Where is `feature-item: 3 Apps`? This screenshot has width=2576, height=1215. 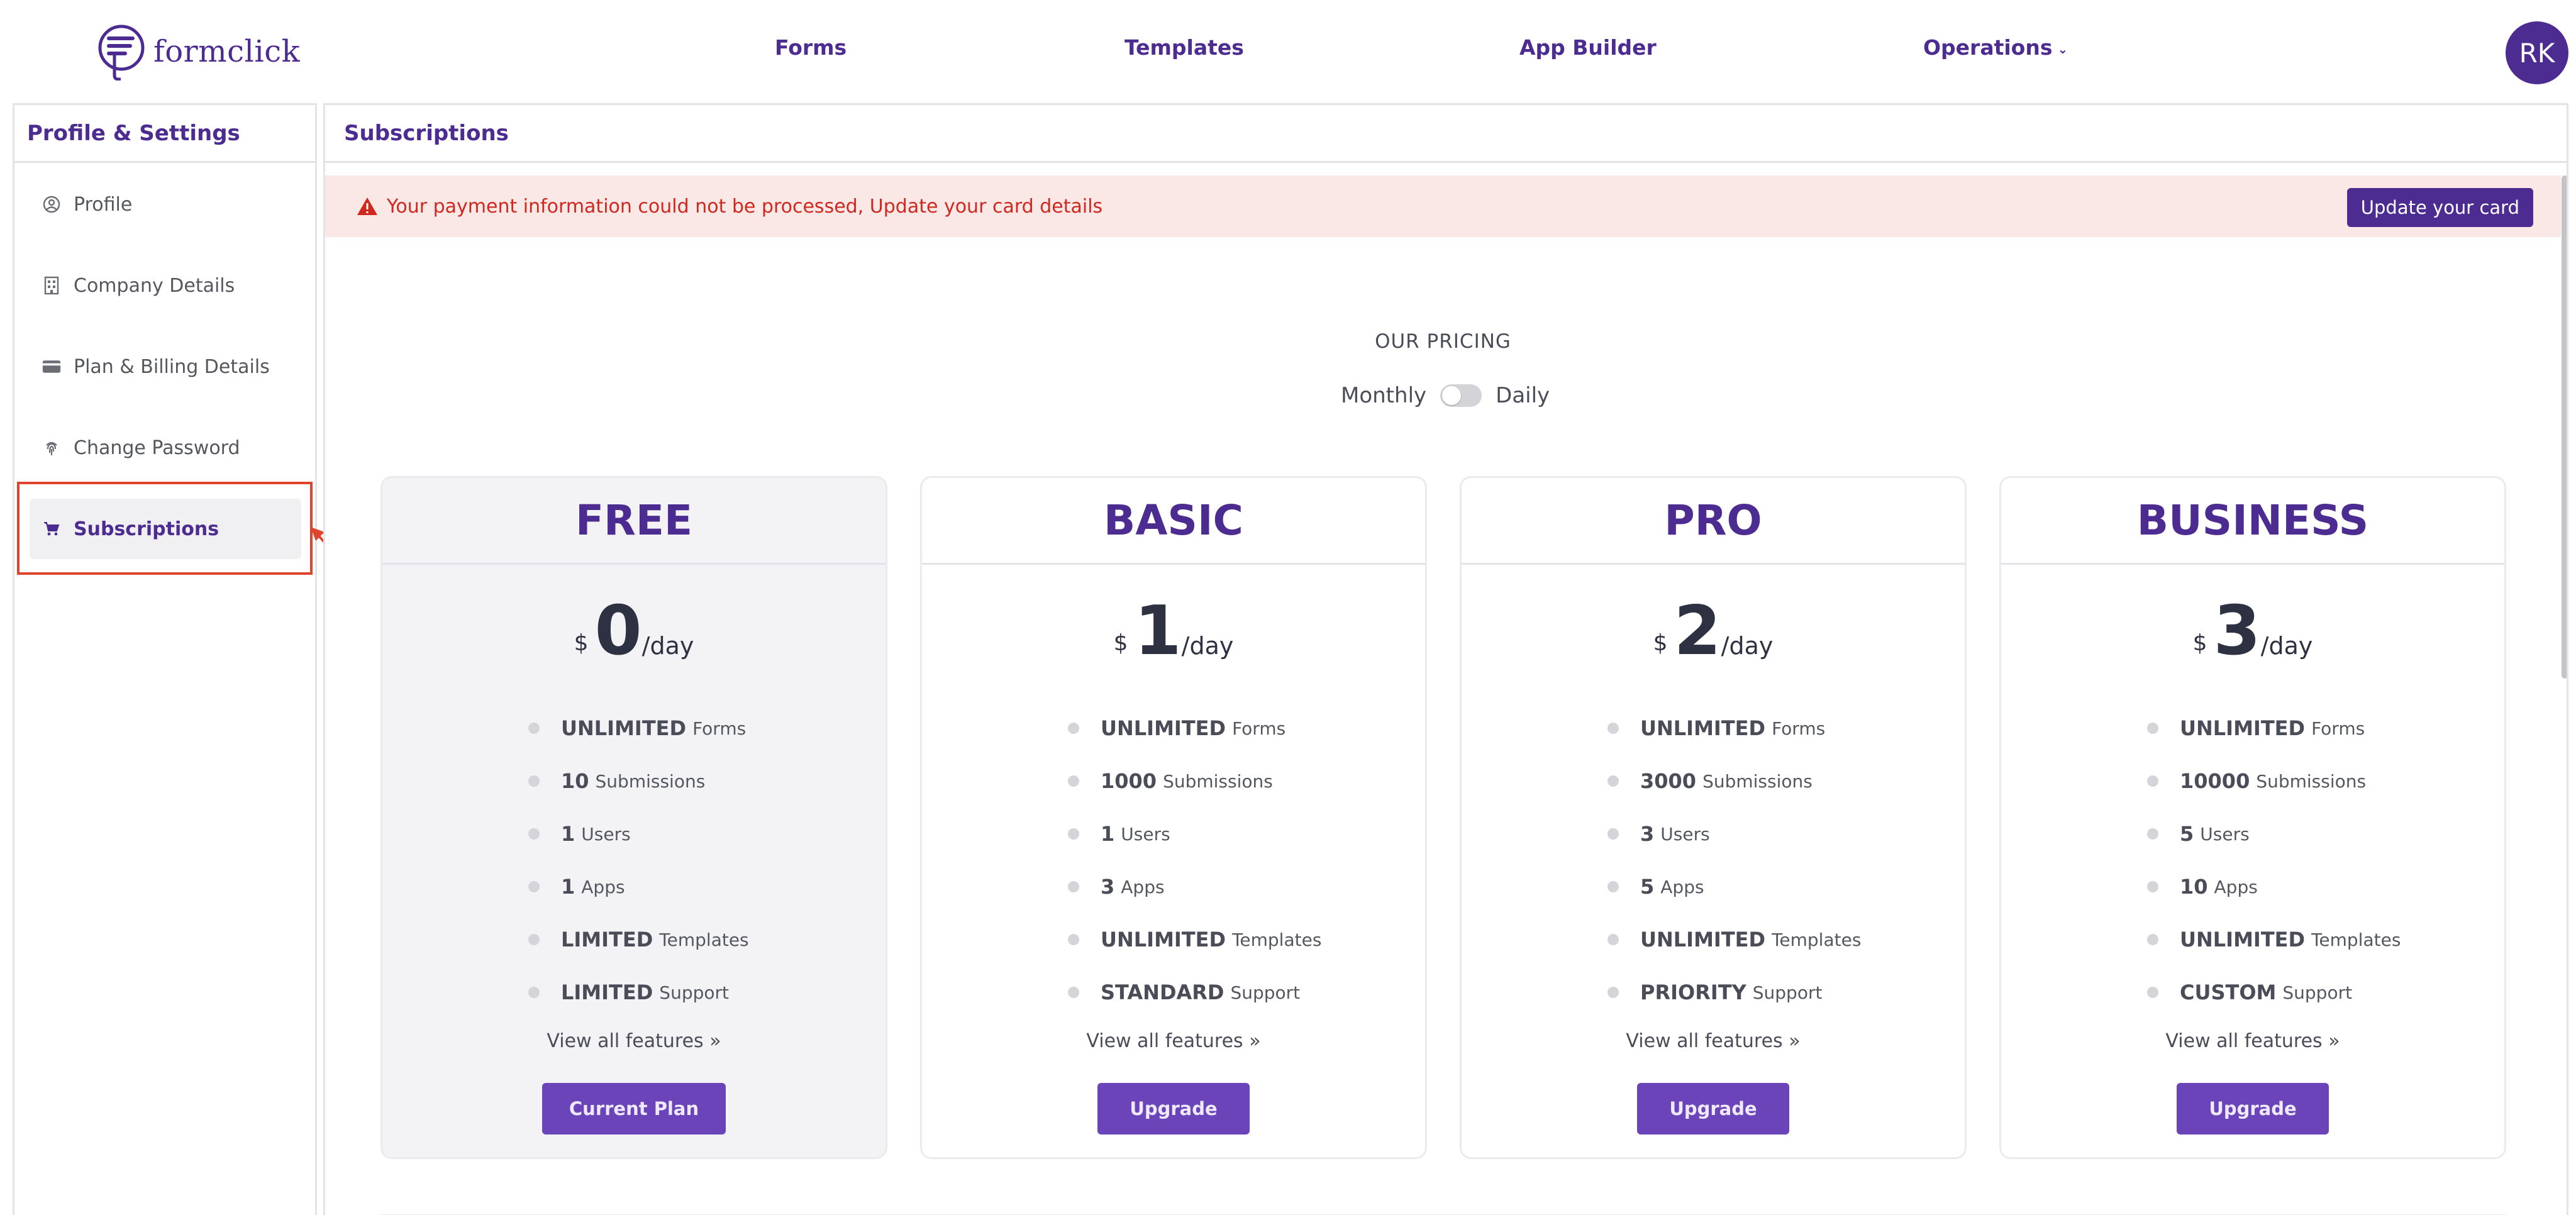
feature-item: 3 Apps is located at coordinates (1194, 886).